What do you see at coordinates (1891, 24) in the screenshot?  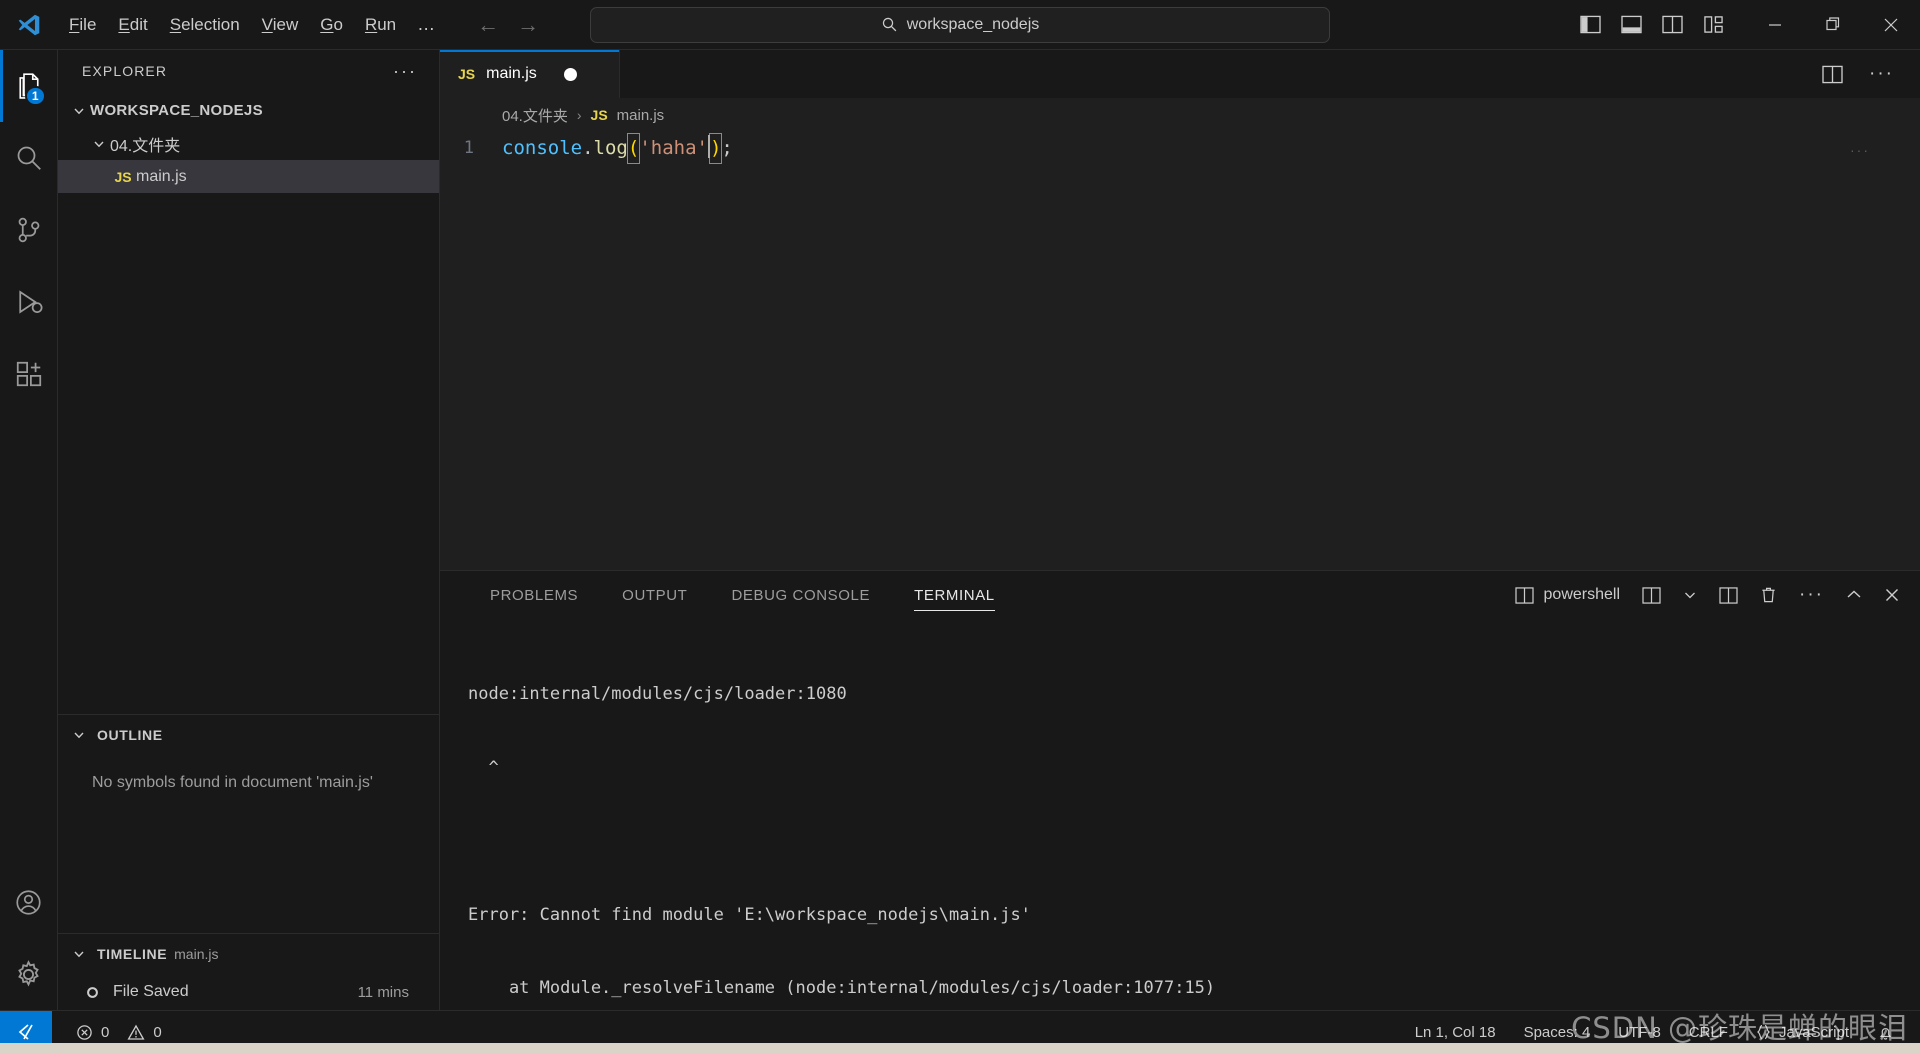 I see `close-button` at bounding box center [1891, 24].